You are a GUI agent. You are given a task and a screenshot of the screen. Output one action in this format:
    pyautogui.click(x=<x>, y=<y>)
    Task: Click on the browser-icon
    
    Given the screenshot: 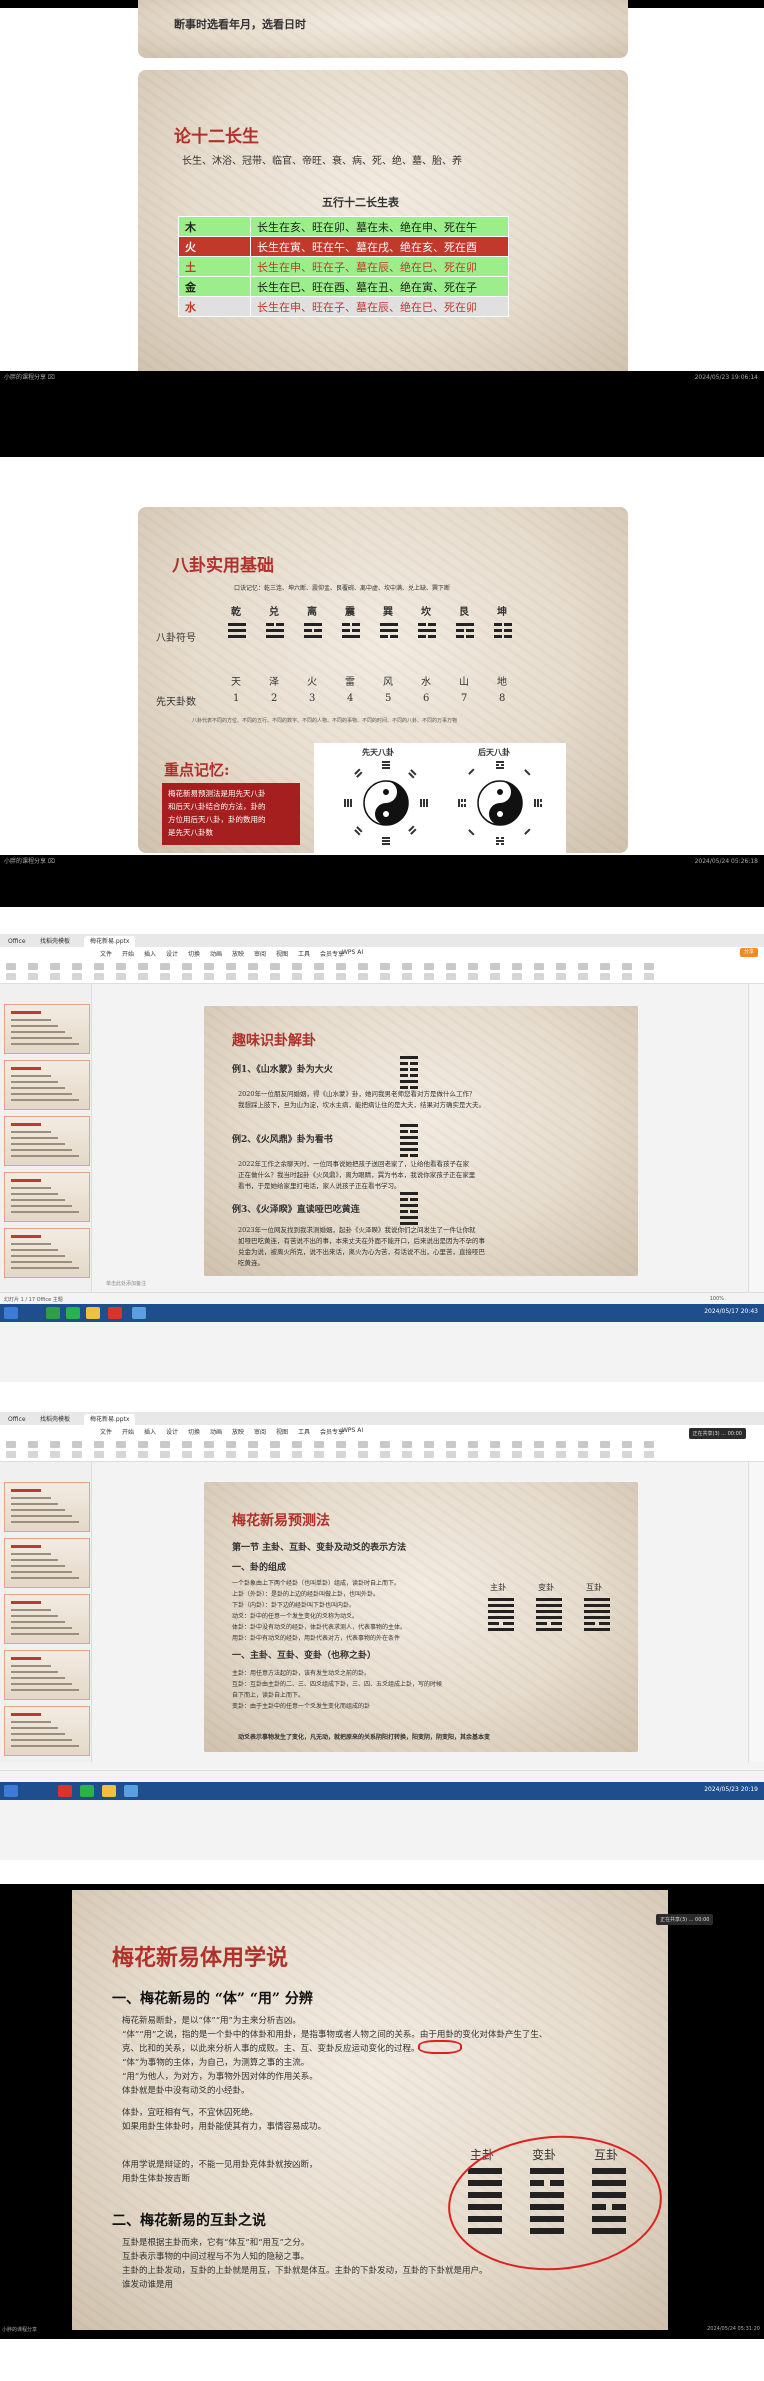 What is the action you would take?
    pyautogui.click(x=53, y=1313)
    